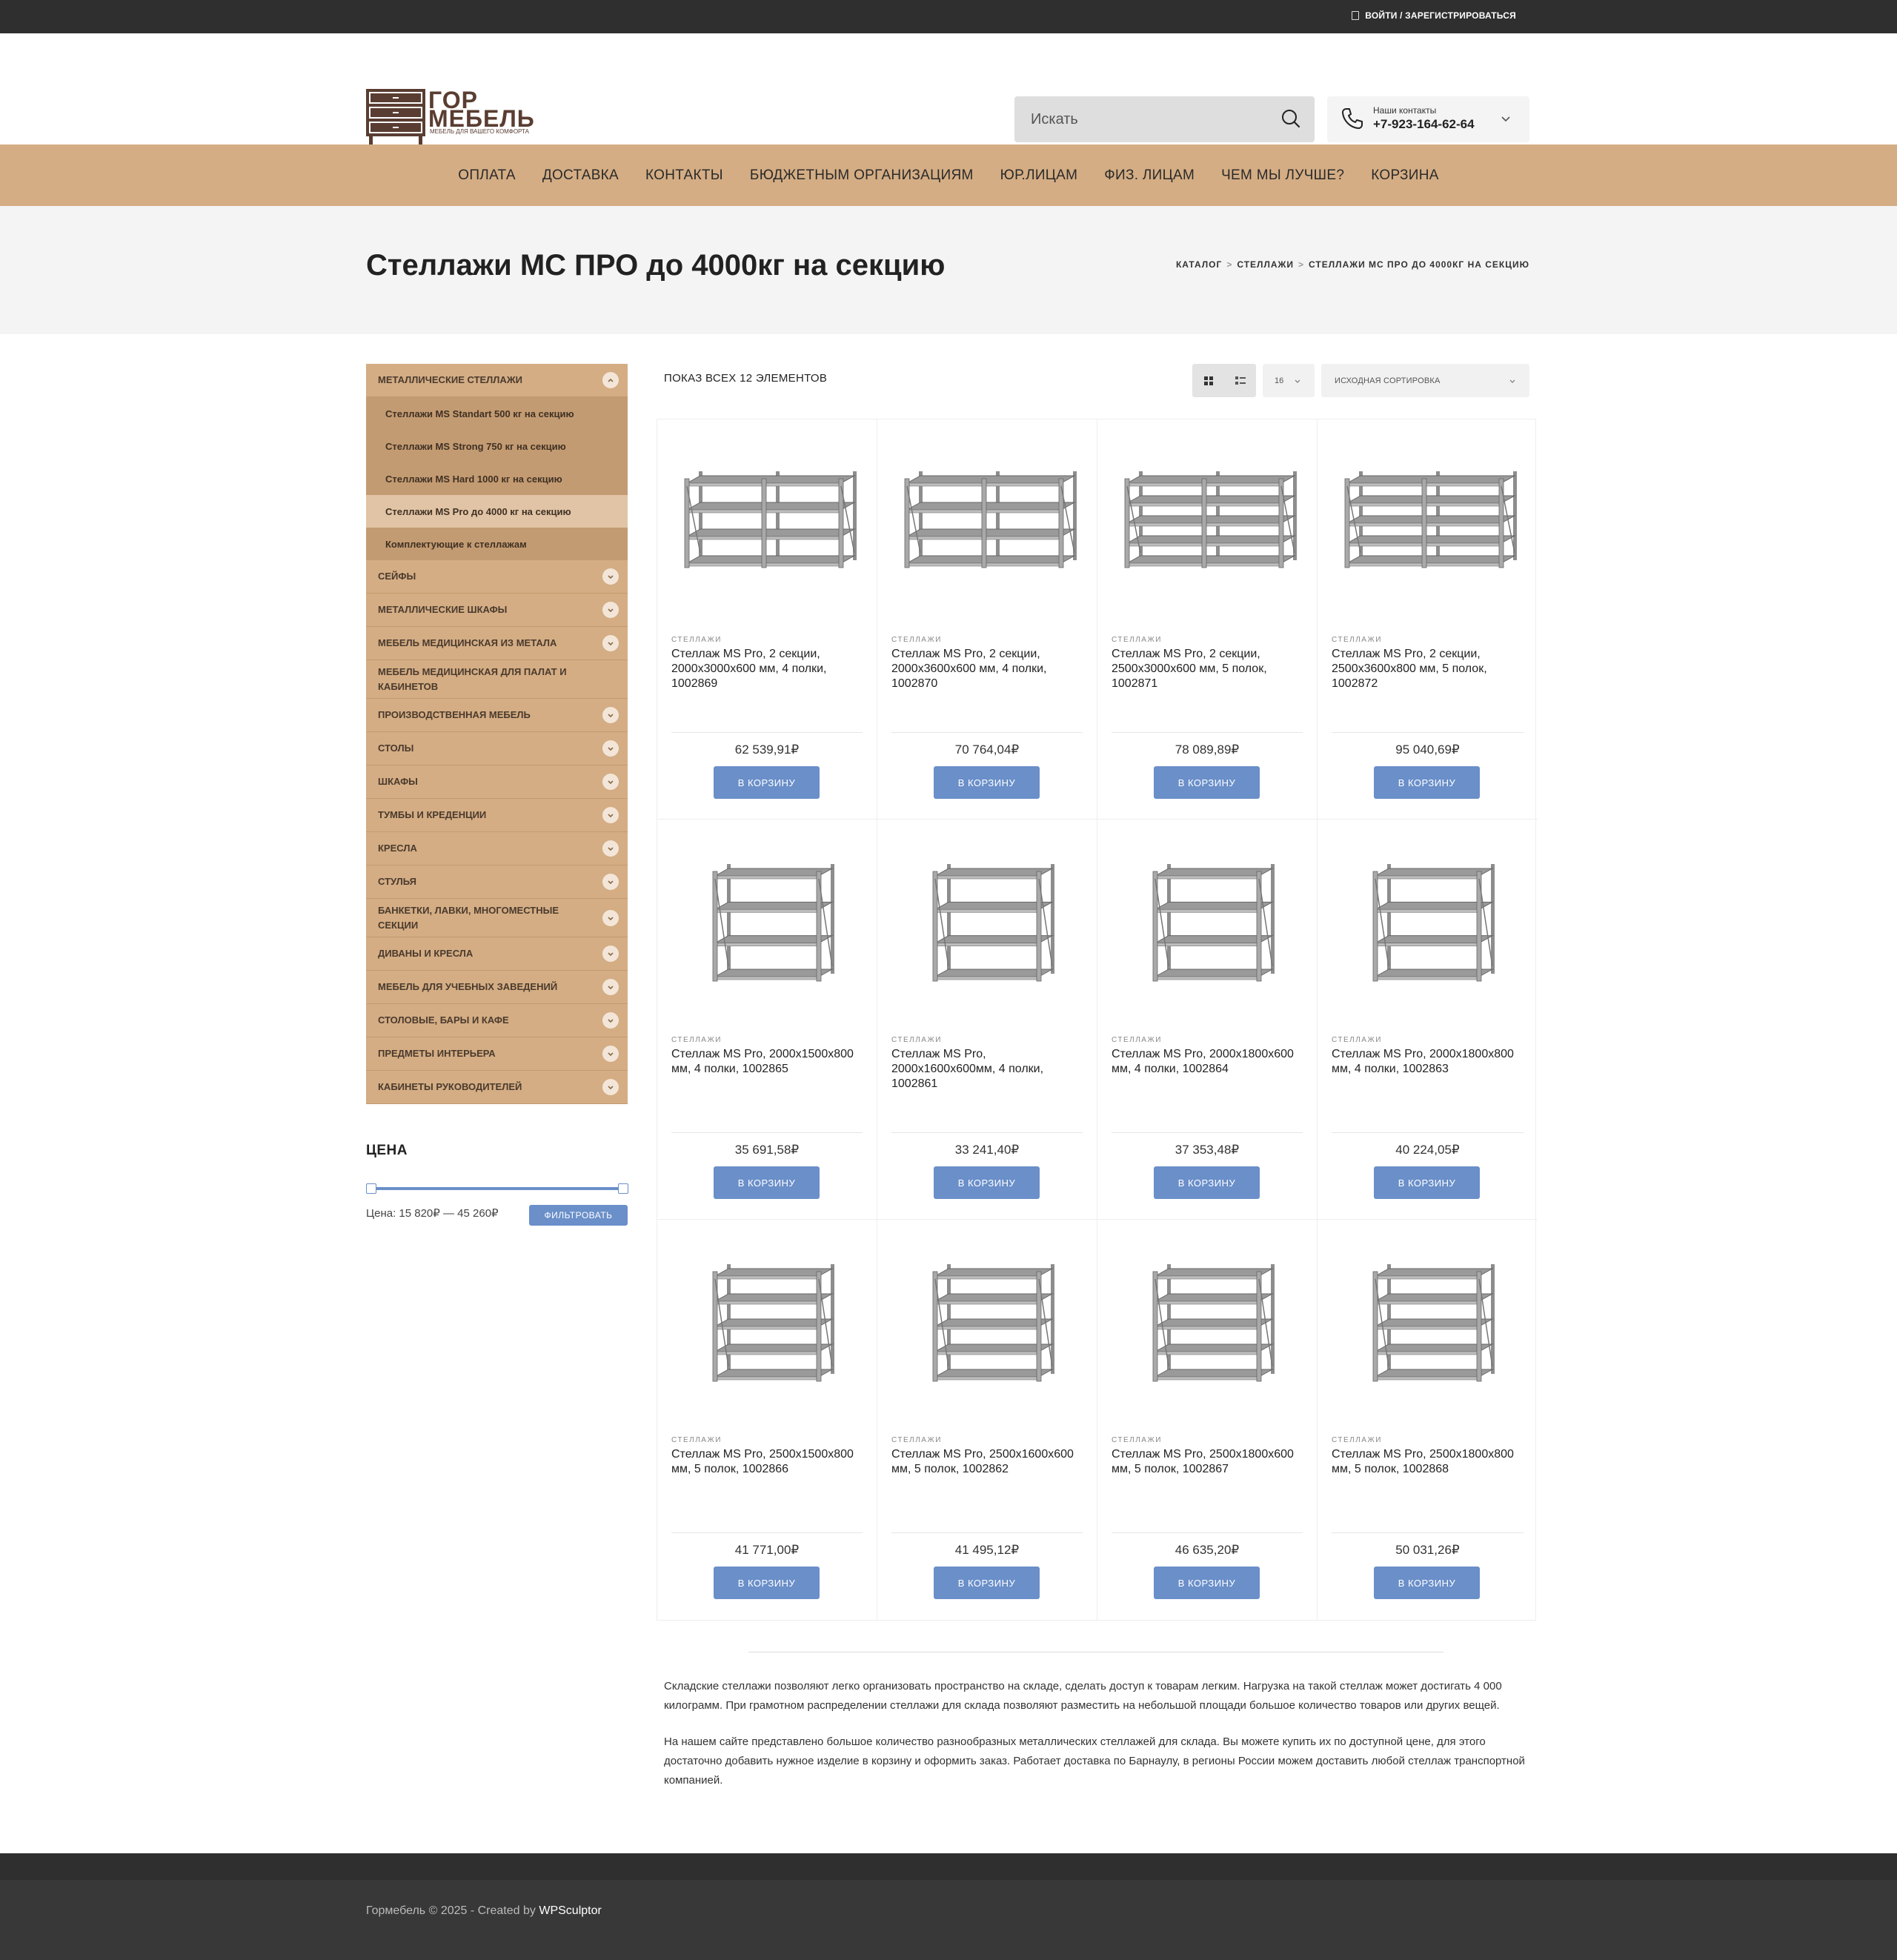  I want to click on login-link: ВОЙТИ / ЗАРЕГИСТРИРОВАТЬСЯ, so click(1434, 15).